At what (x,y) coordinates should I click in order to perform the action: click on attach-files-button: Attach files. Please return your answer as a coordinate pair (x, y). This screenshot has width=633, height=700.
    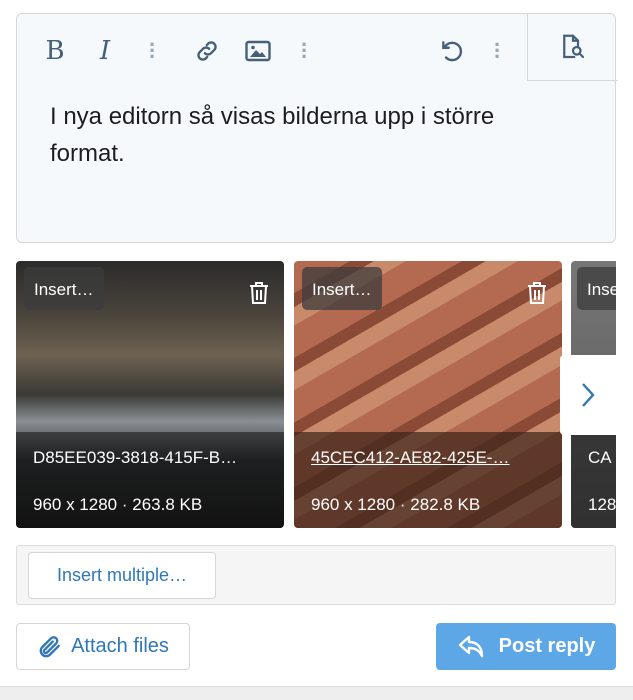
    Looking at the image, I should click on (103, 646).